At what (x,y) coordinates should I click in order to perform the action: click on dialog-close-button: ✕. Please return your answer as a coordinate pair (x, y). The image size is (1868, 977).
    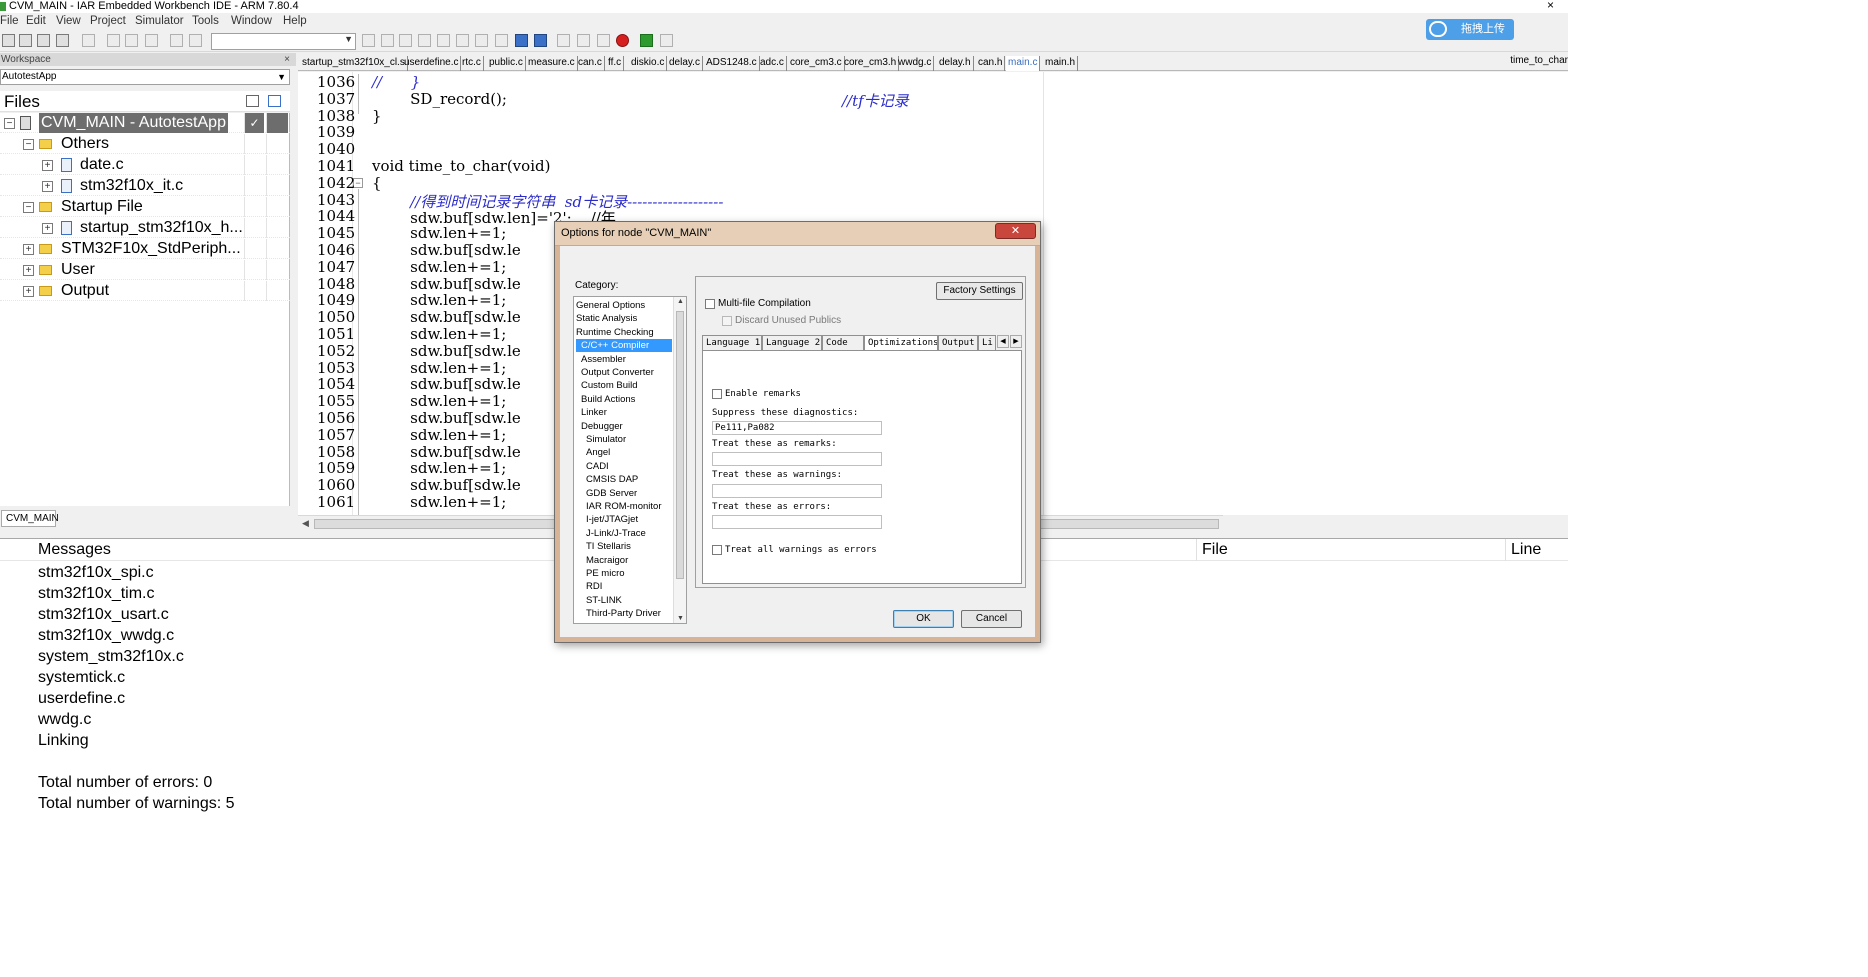
    Looking at the image, I should click on (1015, 231).